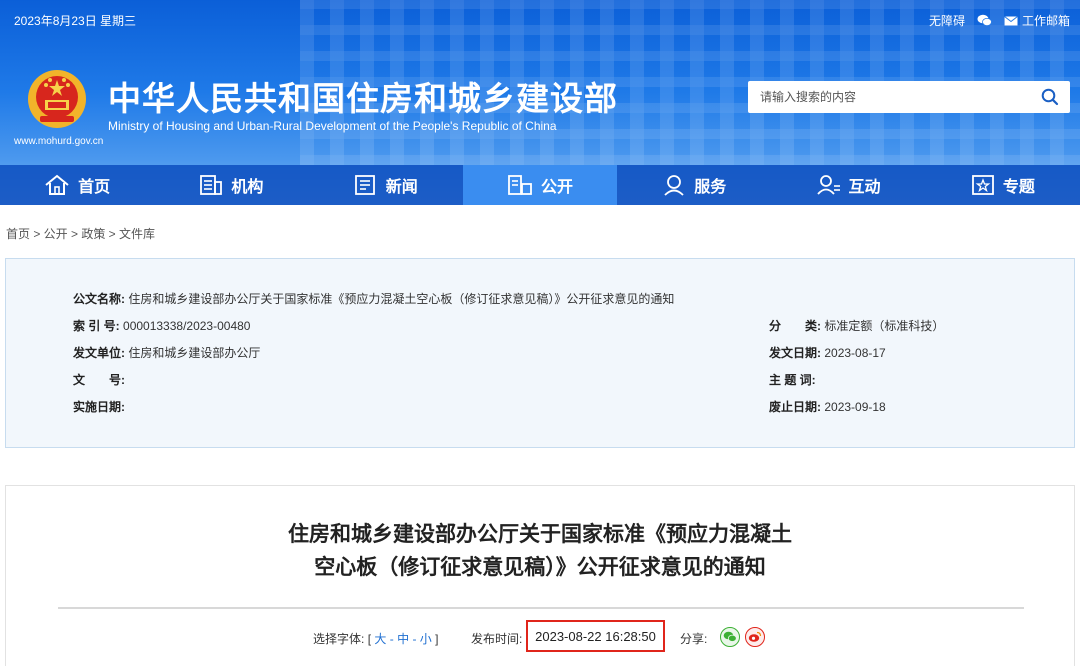  Describe the element at coordinates (99, 353) in the screenshot. I see `meta-label: 发文单位:` at that location.